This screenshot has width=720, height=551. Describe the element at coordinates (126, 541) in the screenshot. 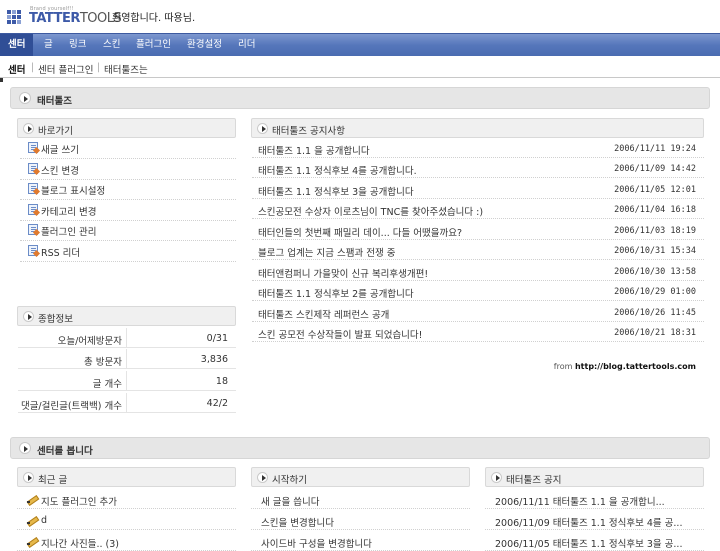

I see `recent-post-item: 지나간 사진들.. (3)` at that location.